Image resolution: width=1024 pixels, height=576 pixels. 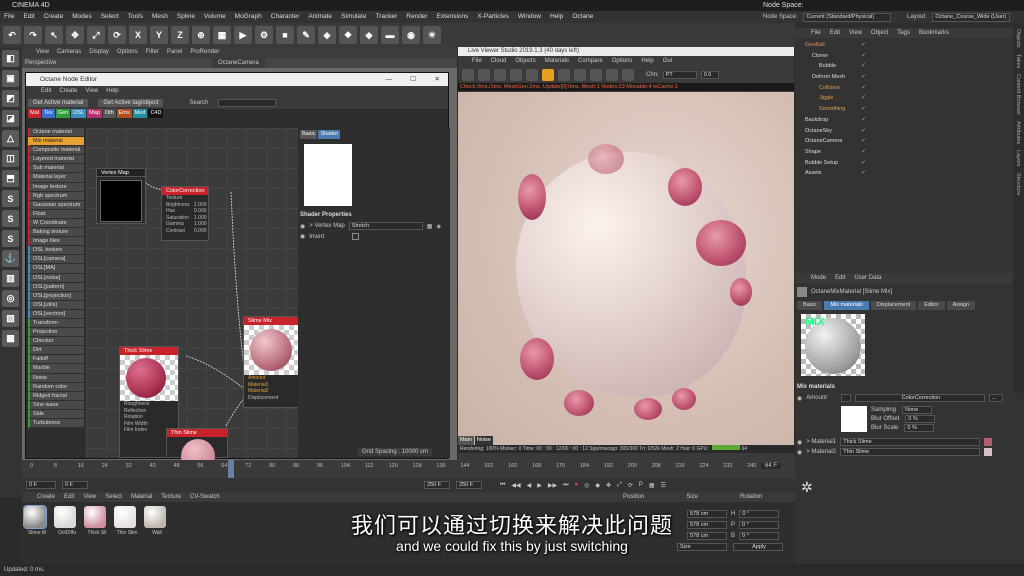 I want to click on tool-icon-9: S, so click(x=10, y=238).